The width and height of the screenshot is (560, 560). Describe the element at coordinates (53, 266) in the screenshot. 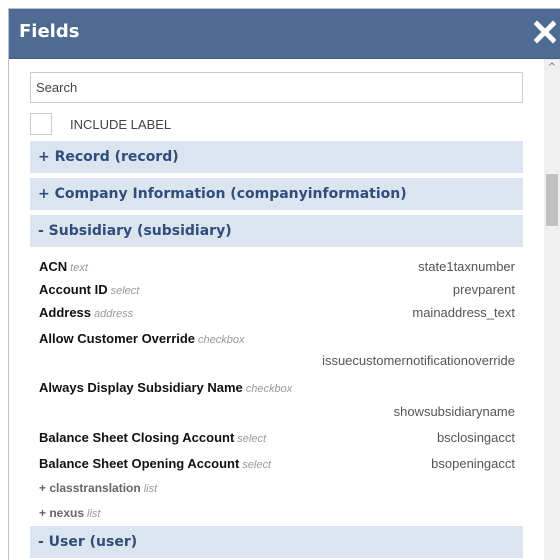

I see `field-name: ACN` at that location.